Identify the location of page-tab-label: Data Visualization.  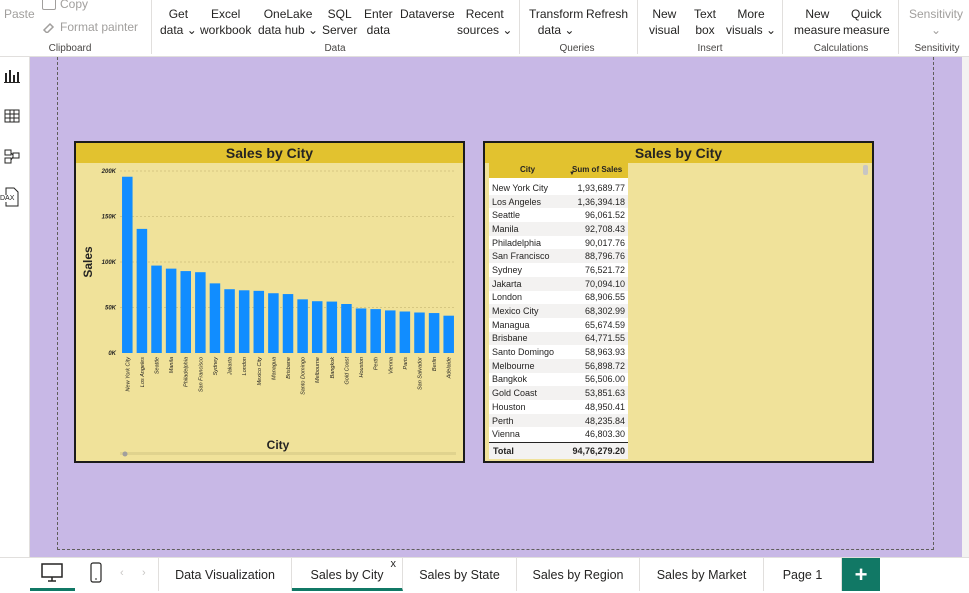
(225, 575).